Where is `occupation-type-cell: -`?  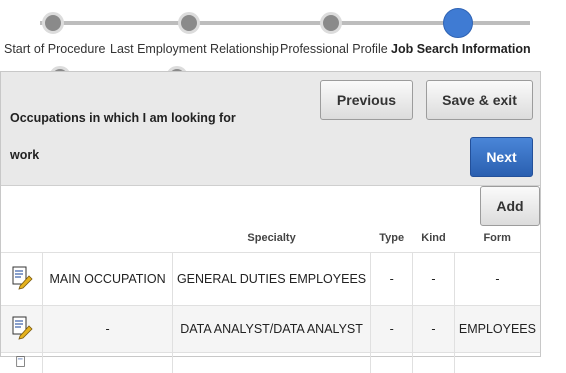 occupation-type-cell: - is located at coordinates (107, 329).